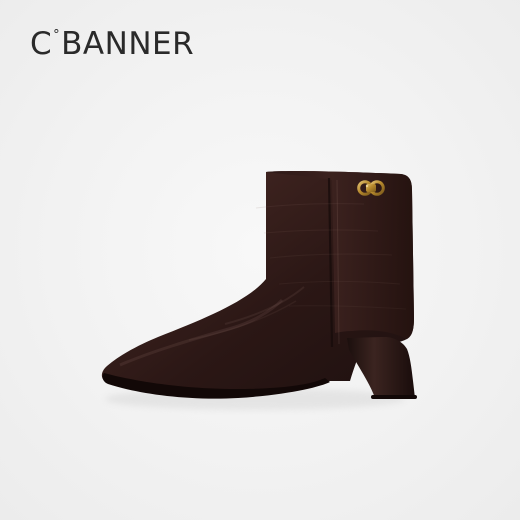 Image resolution: width=520 pixels, height=520 pixels. What do you see at coordinates (381, 367) in the screenshot?
I see `boot-heel` at bounding box center [381, 367].